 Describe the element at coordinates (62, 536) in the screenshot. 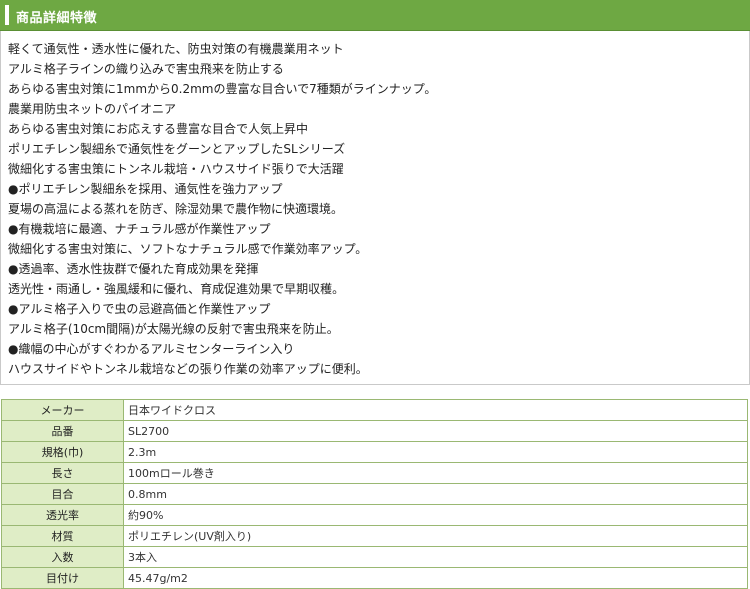

I see `spec-label: 材質` at that location.